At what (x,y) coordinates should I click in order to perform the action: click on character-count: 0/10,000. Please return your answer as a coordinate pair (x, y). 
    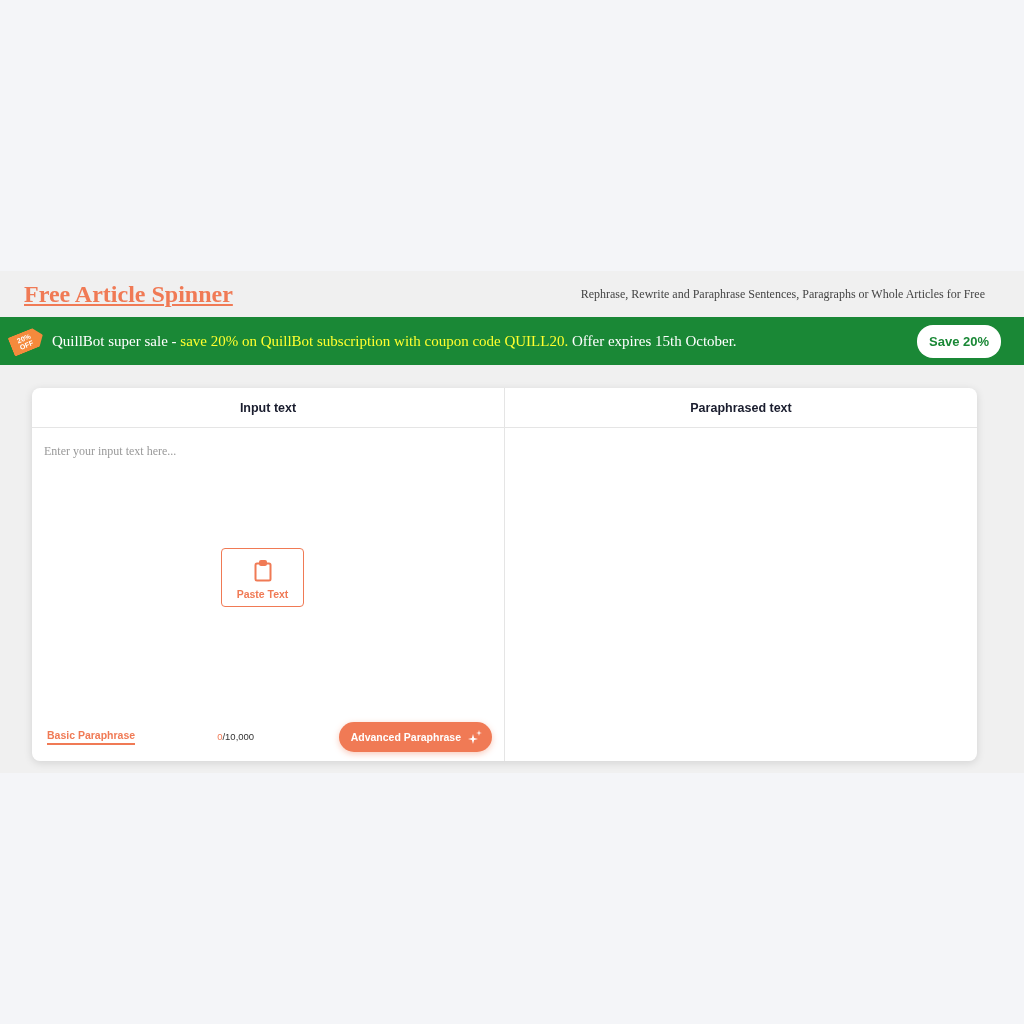
    Looking at the image, I should click on (236, 736).